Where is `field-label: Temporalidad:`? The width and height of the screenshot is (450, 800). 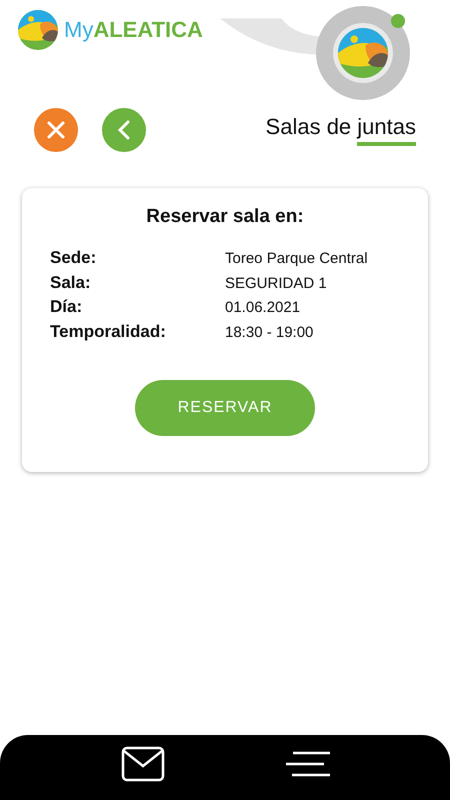
field-label: Temporalidad: is located at coordinates (108, 332).